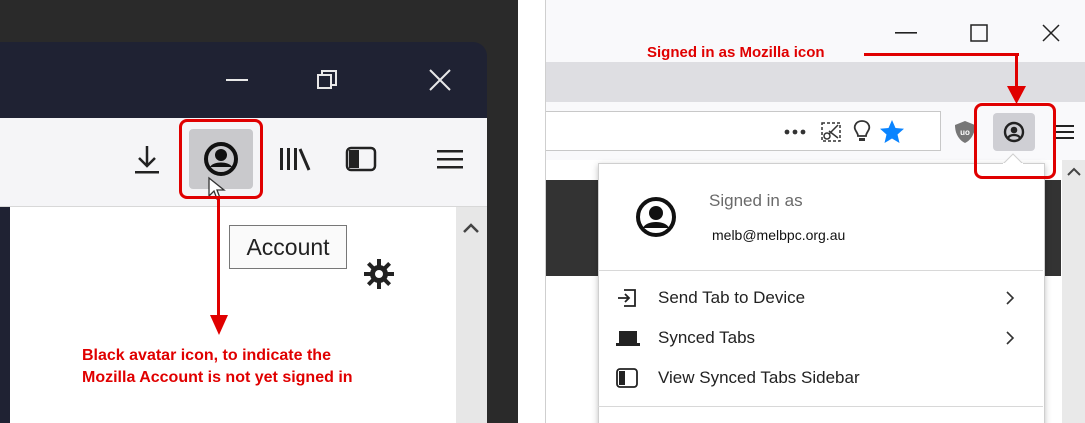 This screenshot has height=423, width=1085. Describe the element at coordinates (656, 217) in the screenshot. I see `signed-in-avatar-icon` at that location.